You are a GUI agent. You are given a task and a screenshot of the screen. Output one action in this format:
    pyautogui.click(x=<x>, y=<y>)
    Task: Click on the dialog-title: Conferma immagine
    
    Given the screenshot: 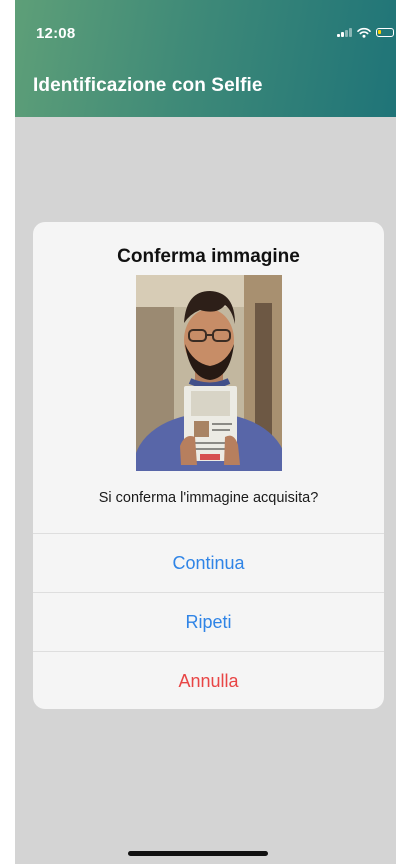 What is the action you would take?
    pyautogui.click(x=208, y=256)
    